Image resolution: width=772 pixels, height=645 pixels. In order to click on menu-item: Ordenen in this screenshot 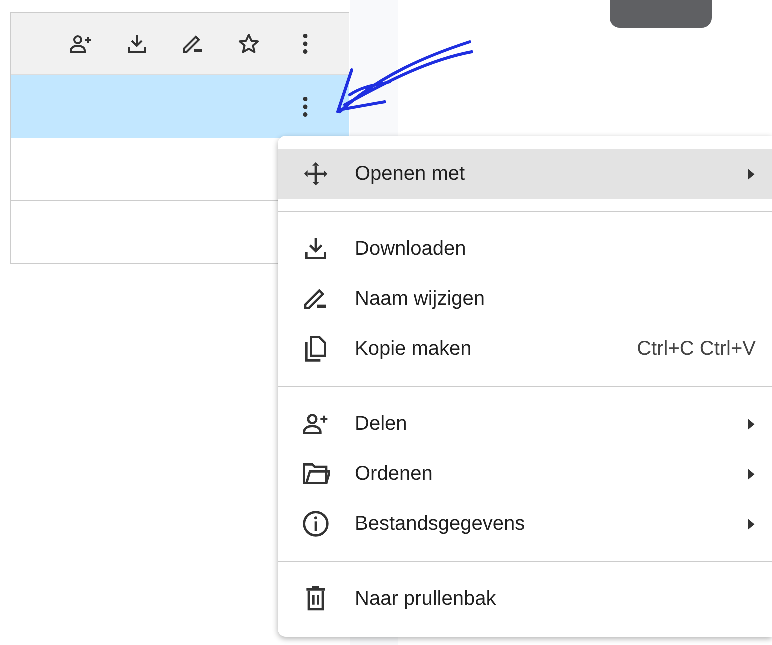, I will do `click(525, 474)`.